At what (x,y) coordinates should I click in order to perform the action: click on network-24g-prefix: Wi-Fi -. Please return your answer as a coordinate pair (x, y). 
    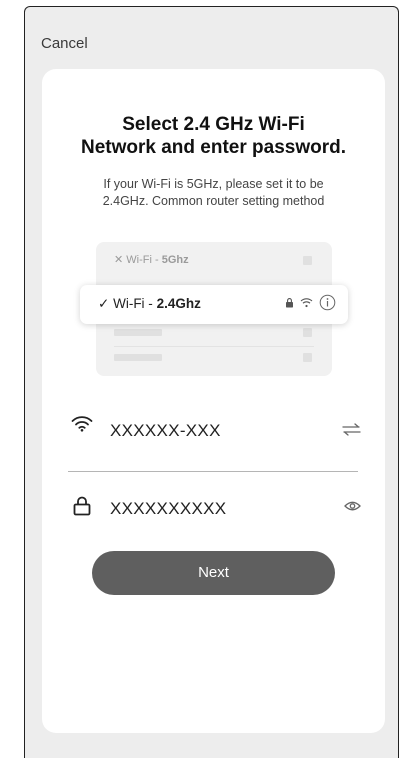
    Looking at the image, I should click on (135, 303).